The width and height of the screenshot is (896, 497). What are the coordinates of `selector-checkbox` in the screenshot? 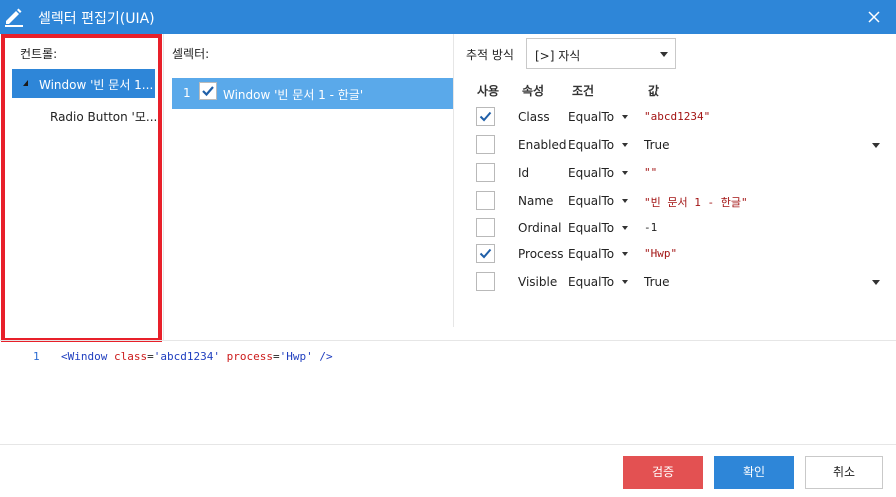 It's located at (208, 91).